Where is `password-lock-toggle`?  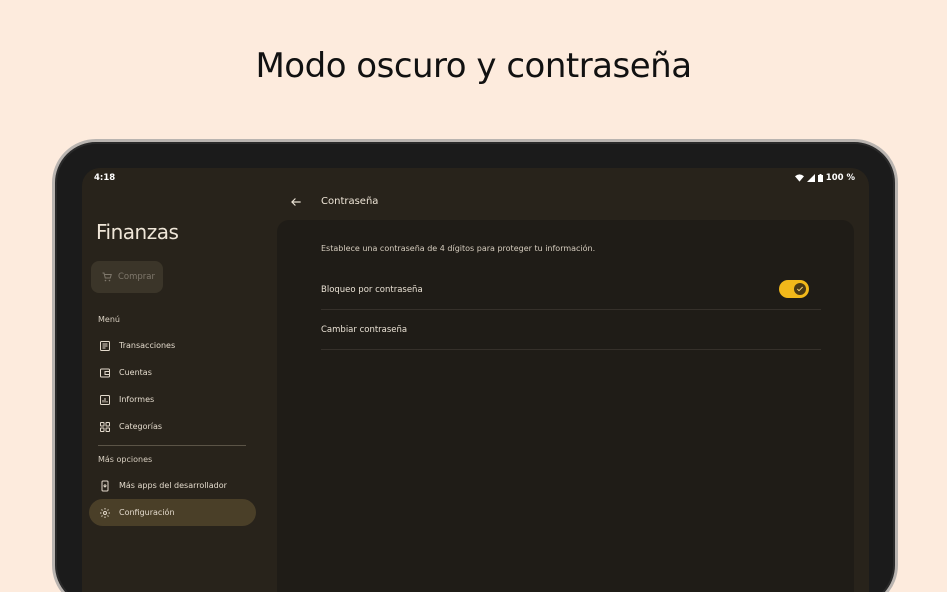 password-lock-toggle is located at coordinates (794, 289).